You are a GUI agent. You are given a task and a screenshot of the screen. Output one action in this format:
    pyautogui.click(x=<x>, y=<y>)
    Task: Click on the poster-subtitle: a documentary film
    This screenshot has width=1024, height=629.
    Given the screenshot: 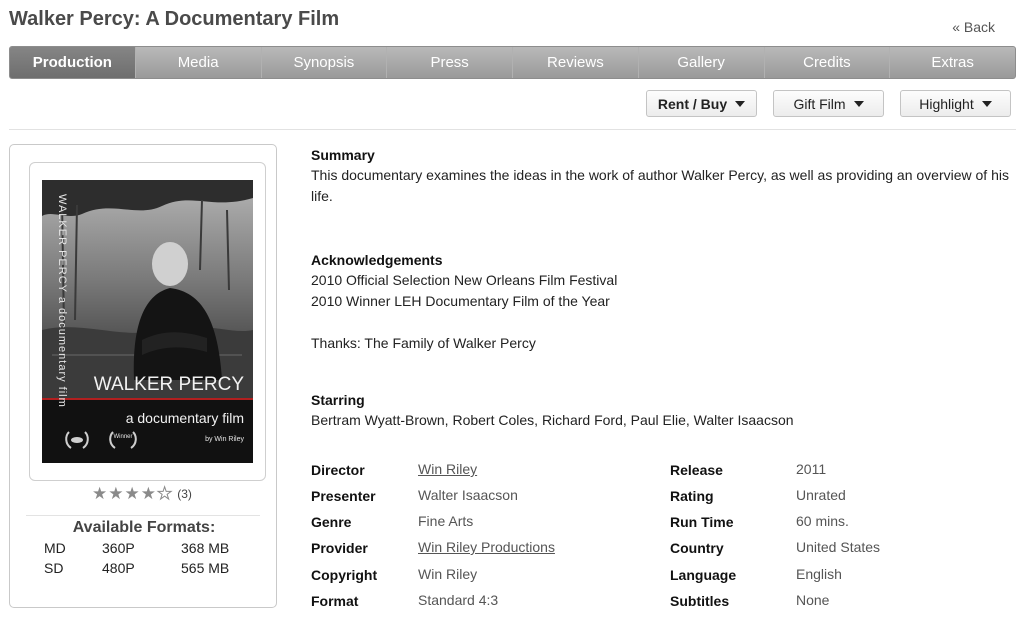 What is the action you would take?
    pyautogui.click(x=185, y=418)
    